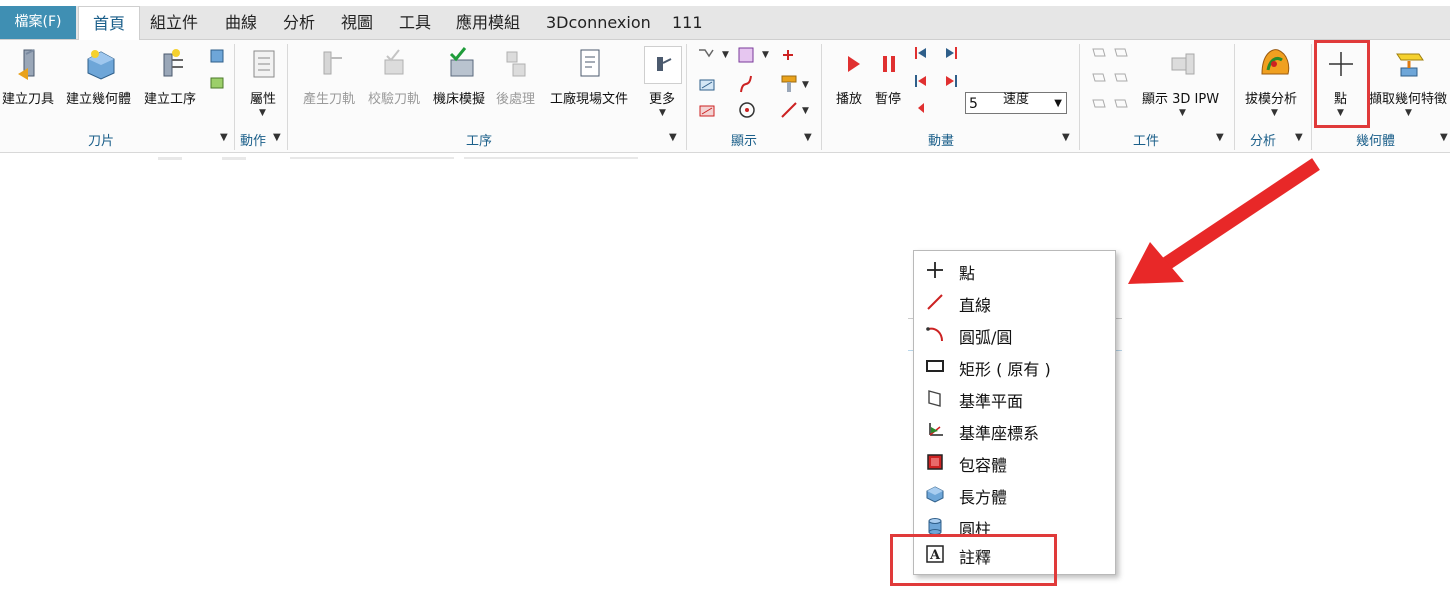  What do you see at coordinates (935, 462) in the screenshot?
I see `bounding-body-icon` at bounding box center [935, 462].